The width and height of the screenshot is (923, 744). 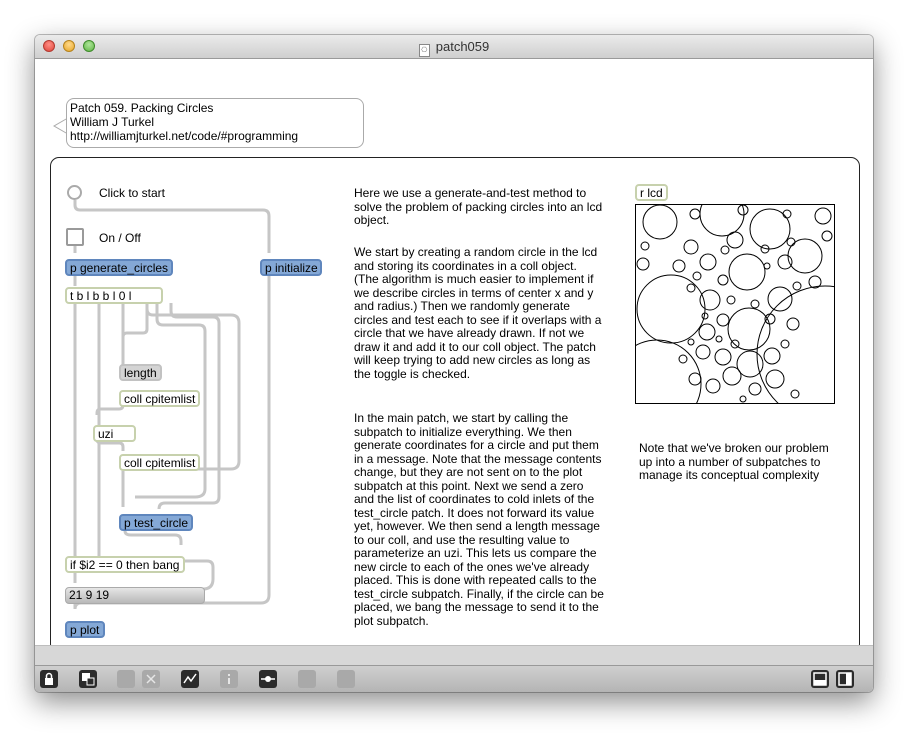 I want to click on info-icon, so click(x=229, y=679).